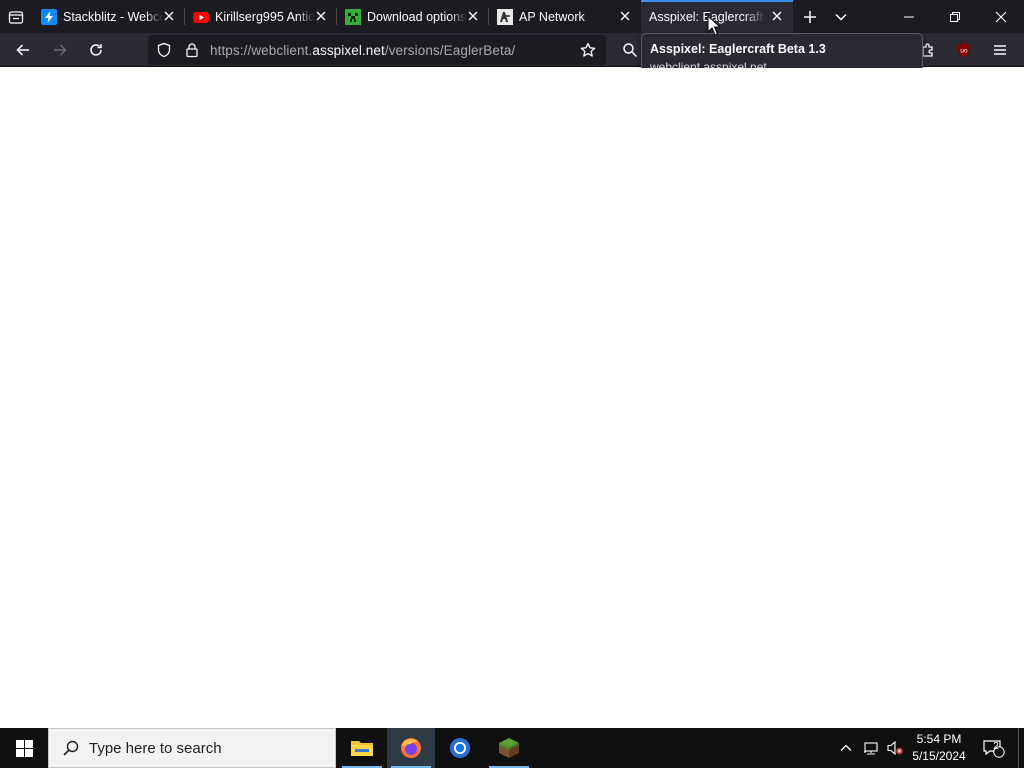  I want to click on tooltip-title: Asspixel: Eaglercraft Beta 1.3, so click(738, 49).